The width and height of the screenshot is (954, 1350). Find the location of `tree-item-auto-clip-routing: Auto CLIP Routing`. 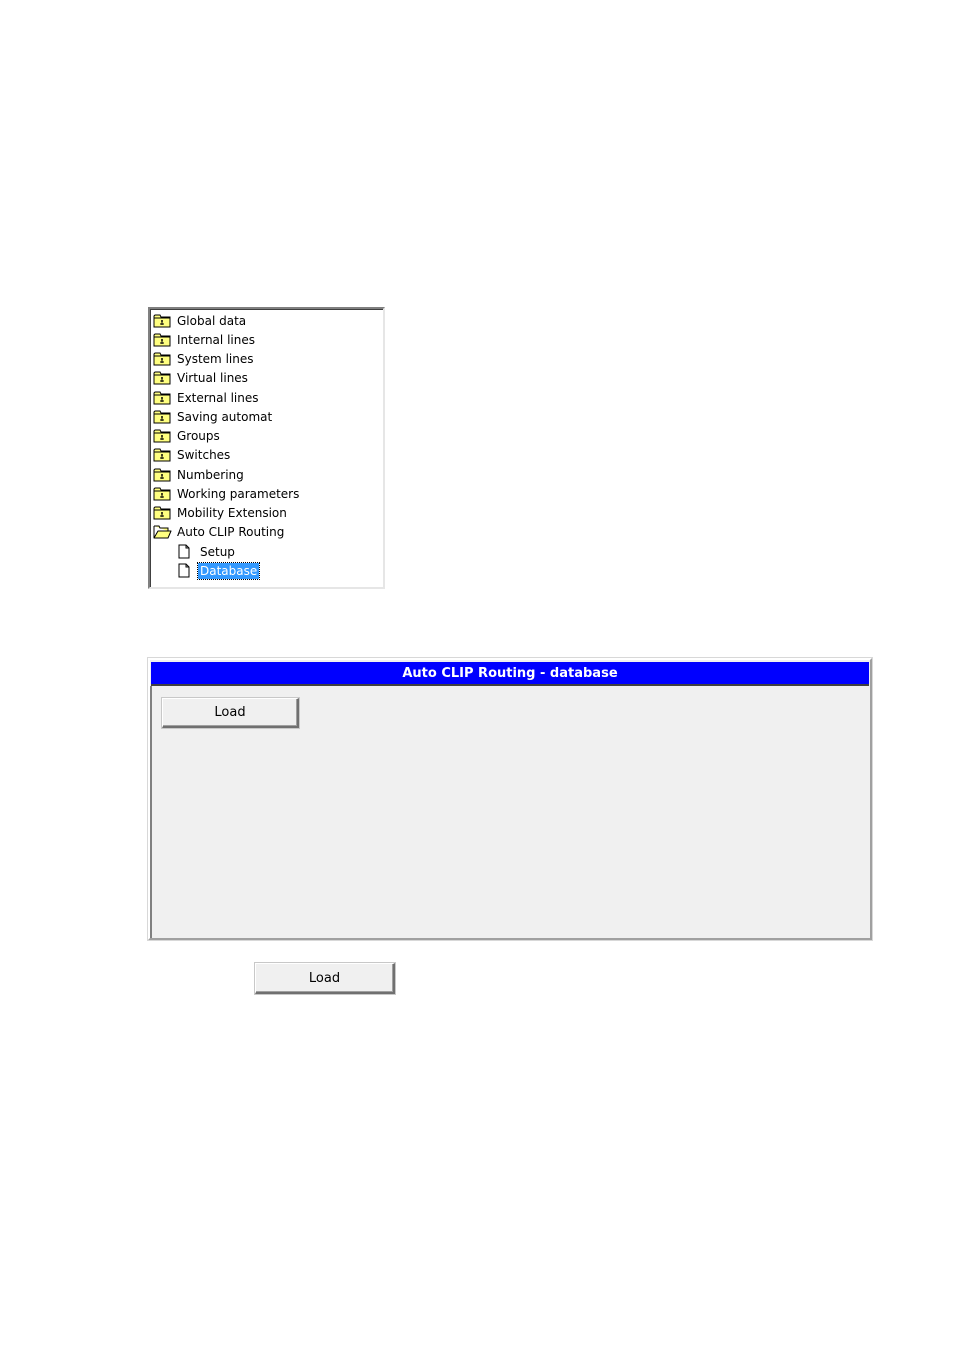

tree-item-auto-clip-routing: Auto CLIP Routing is located at coordinates (219, 531).